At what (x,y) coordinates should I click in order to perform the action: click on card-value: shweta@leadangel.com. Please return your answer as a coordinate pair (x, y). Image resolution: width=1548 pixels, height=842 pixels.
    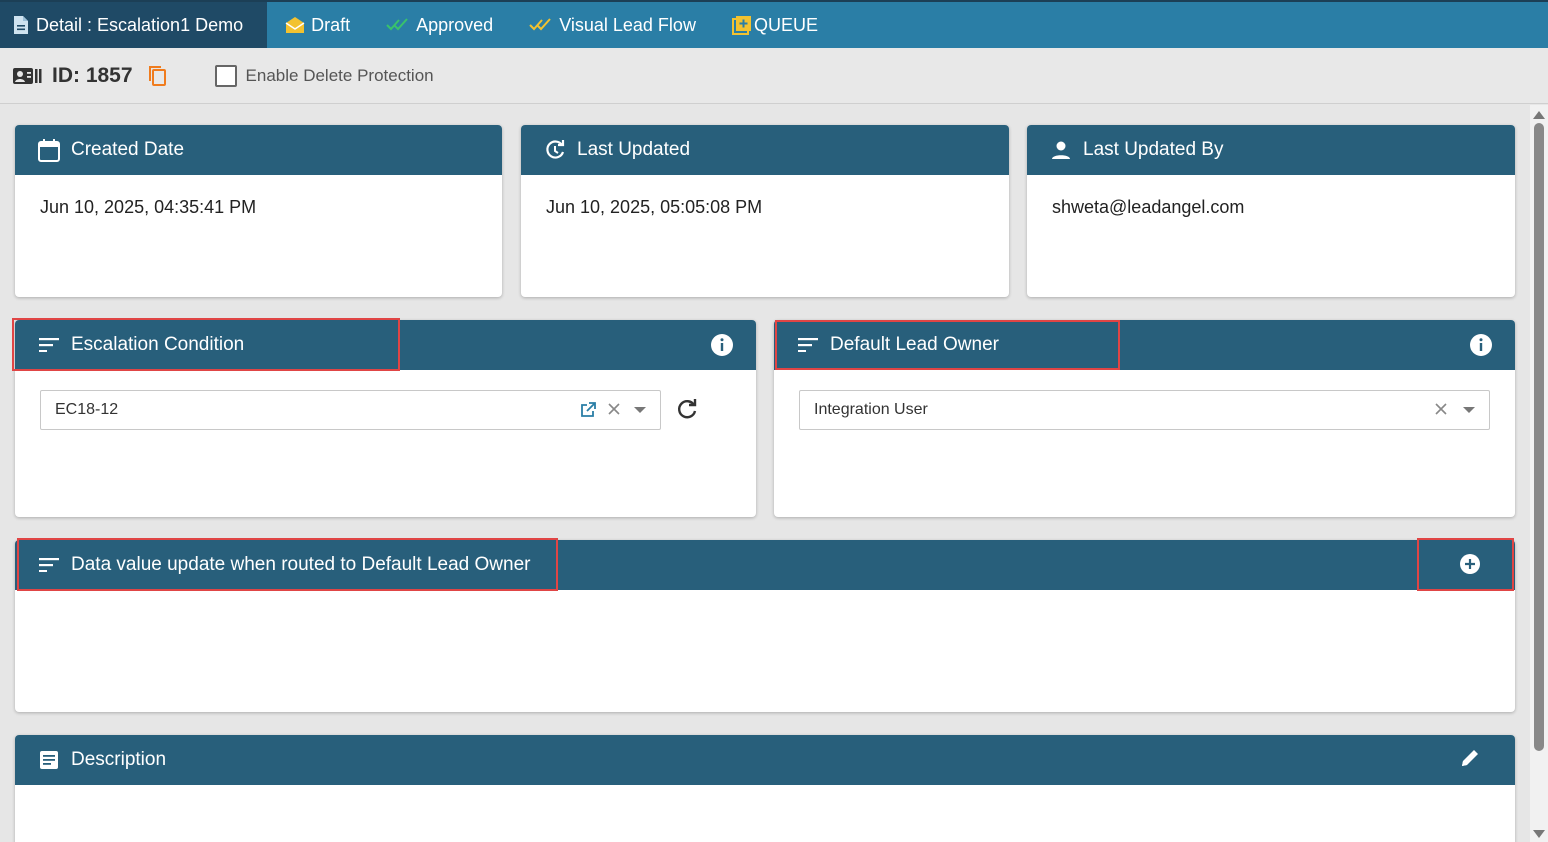
    Looking at the image, I should click on (1148, 207).